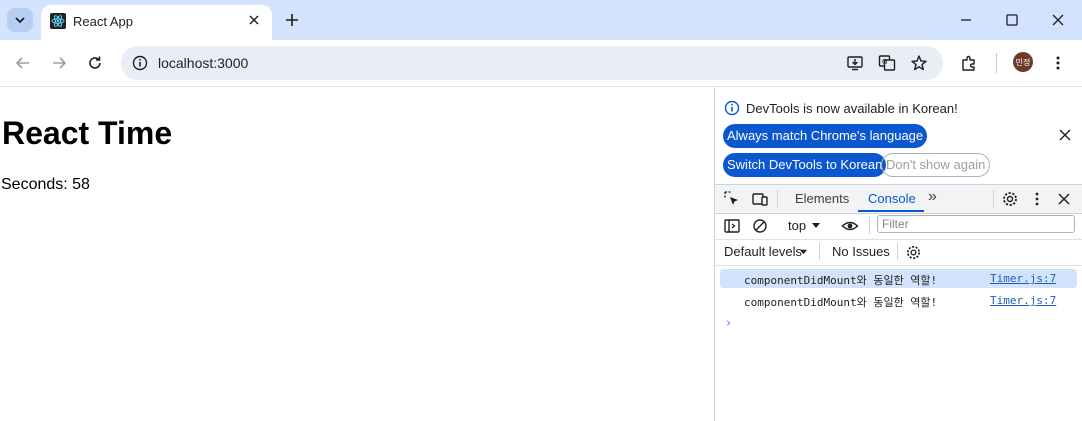 The image size is (1082, 421). I want to click on back-arrow-icon, so click(23, 63).